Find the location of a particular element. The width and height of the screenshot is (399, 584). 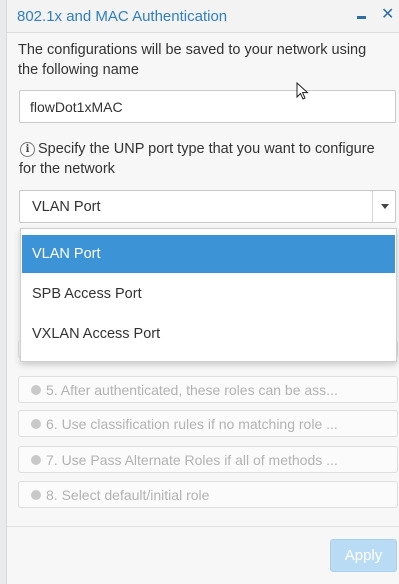

chevron-down-icon is located at coordinates (385, 206).